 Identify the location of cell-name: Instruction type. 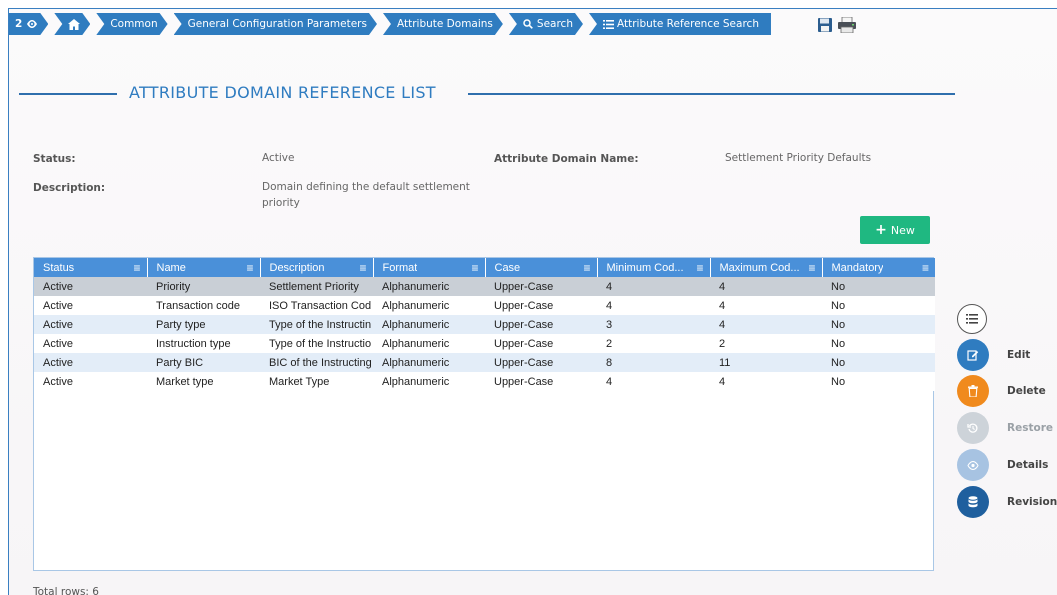
(203, 343).